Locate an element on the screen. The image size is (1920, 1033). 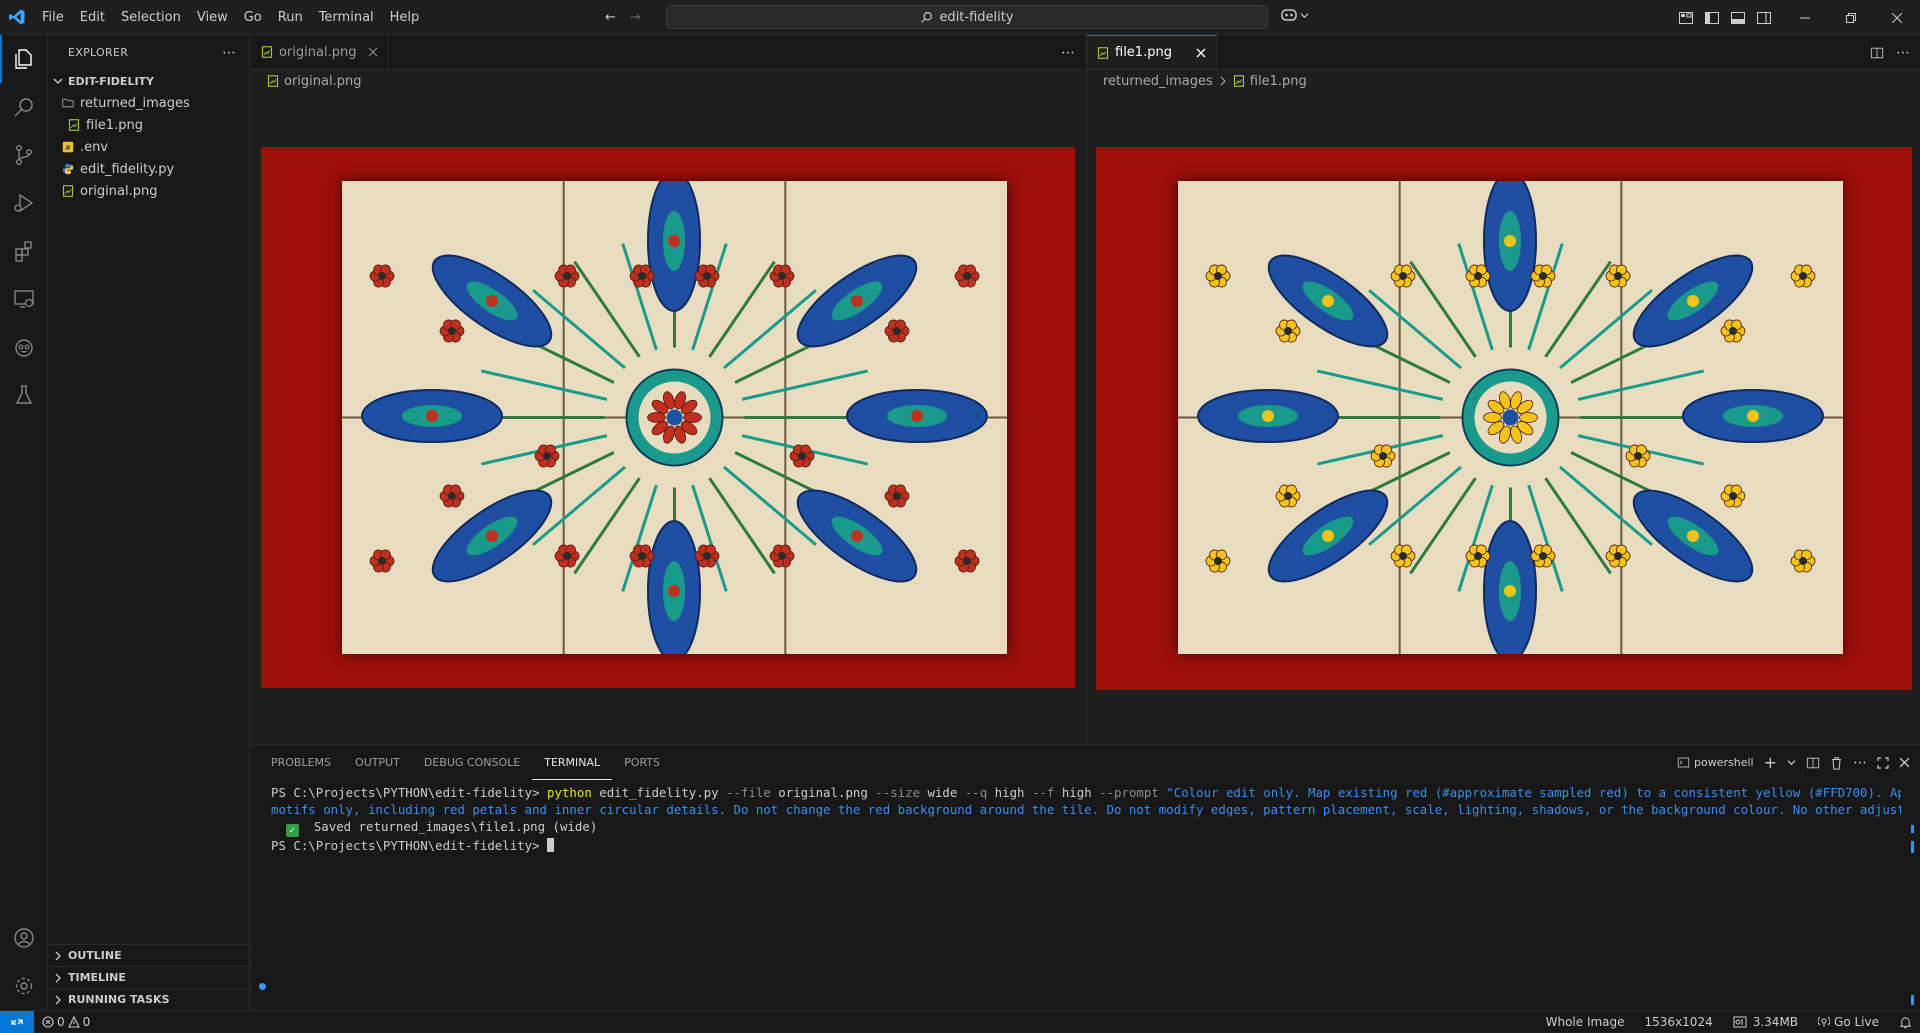
close-panel-icon is located at coordinates (1904, 762).